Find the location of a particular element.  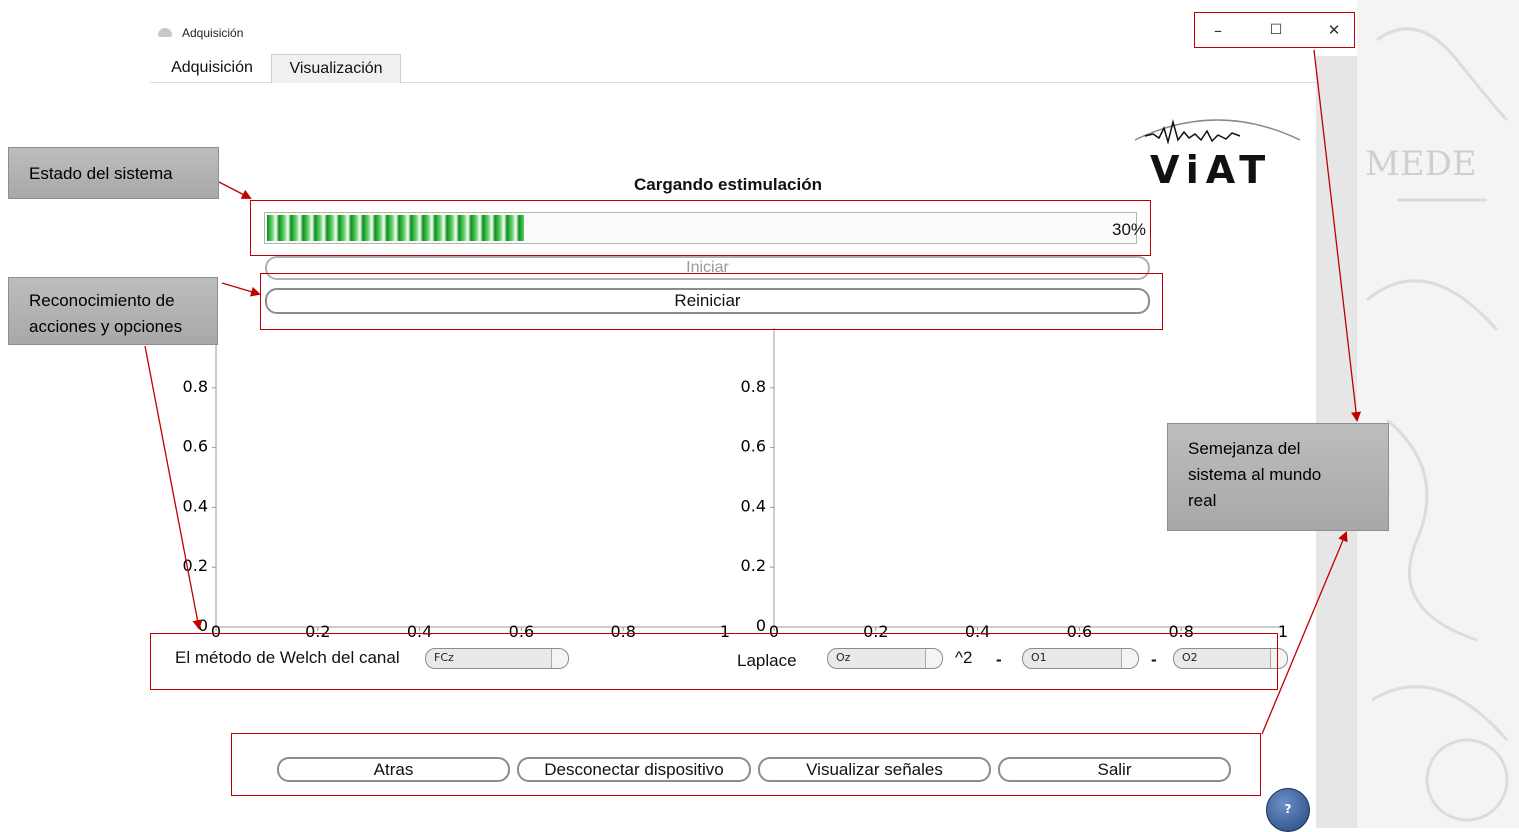

callout-estado: Estado del sistema is located at coordinates (113, 173).